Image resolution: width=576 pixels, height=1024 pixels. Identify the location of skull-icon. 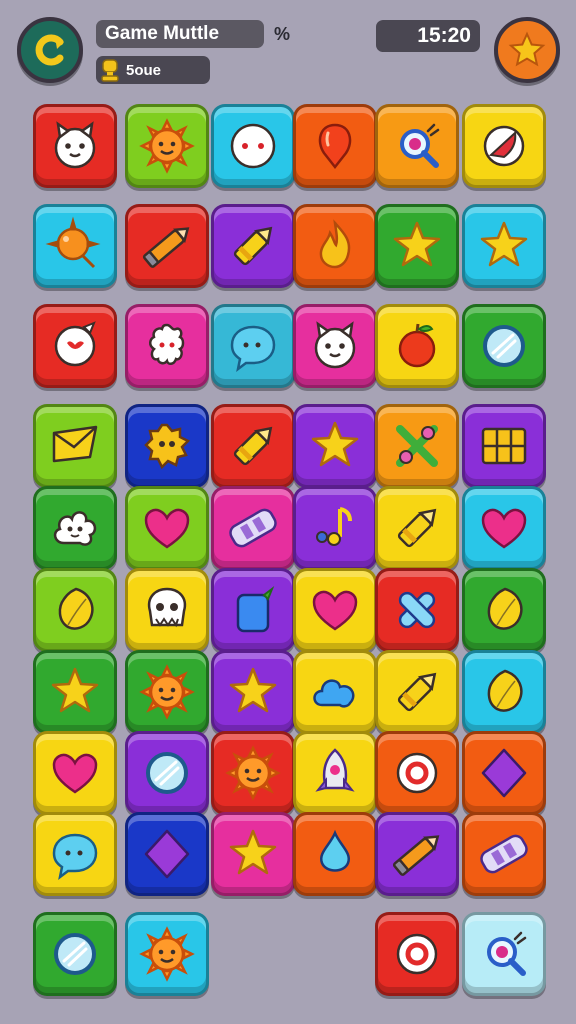
(167, 607).